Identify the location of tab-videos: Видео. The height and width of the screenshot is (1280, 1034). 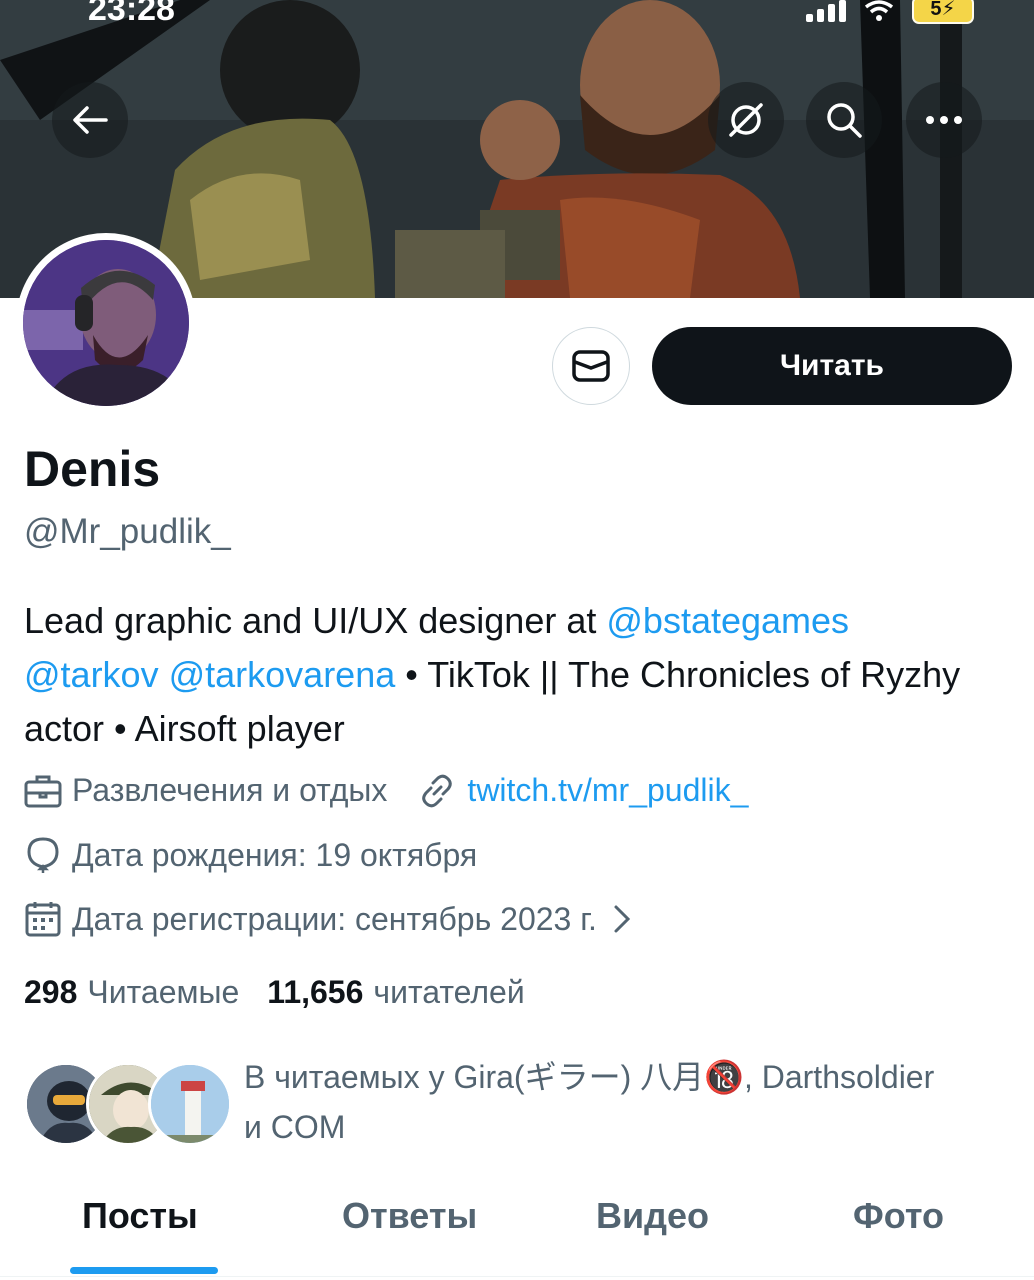
(652, 1216).